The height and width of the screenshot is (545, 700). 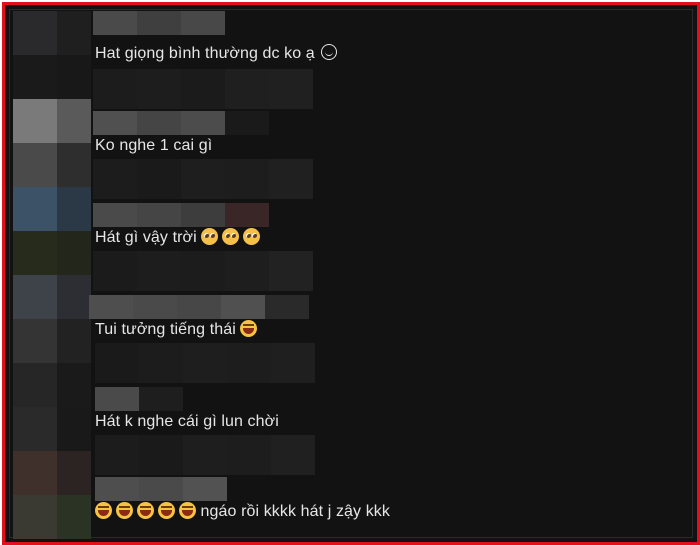 I want to click on comment-item: Ko nghe 1 cai gì, so click(x=393, y=156).